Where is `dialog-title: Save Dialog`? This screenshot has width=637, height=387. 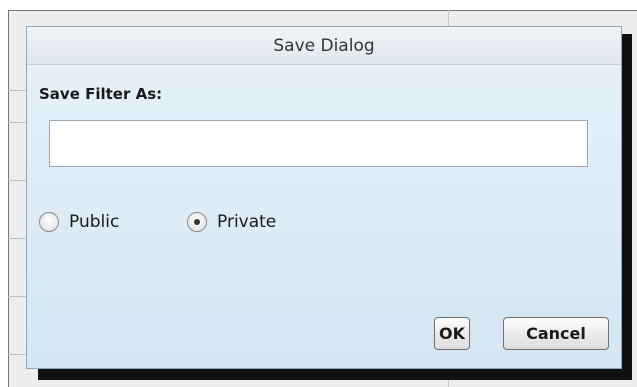
dialog-title: Save Dialog is located at coordinates (324, 45).